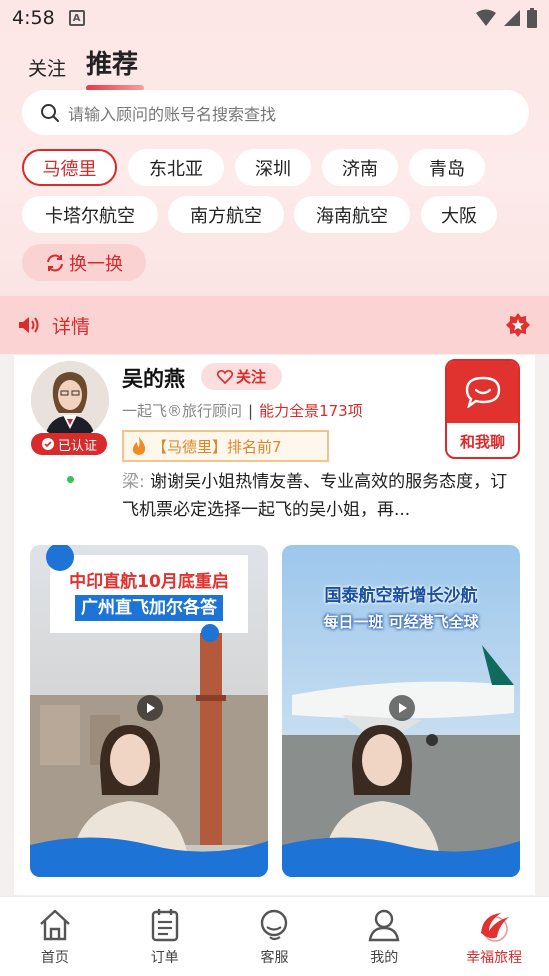 The image size is (549, 976). I want to click on status-icons, so click(506, 18).